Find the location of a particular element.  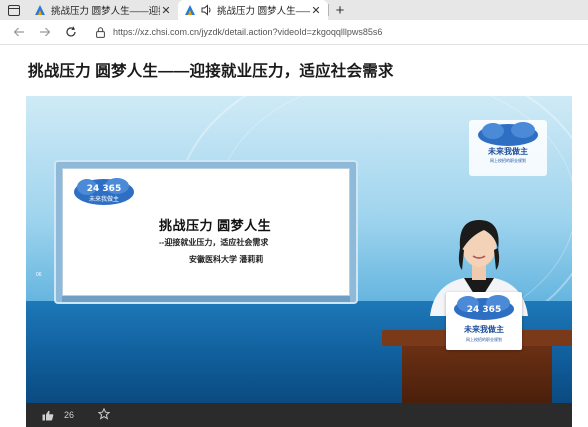

back-button is located at coordinates (19, 32).